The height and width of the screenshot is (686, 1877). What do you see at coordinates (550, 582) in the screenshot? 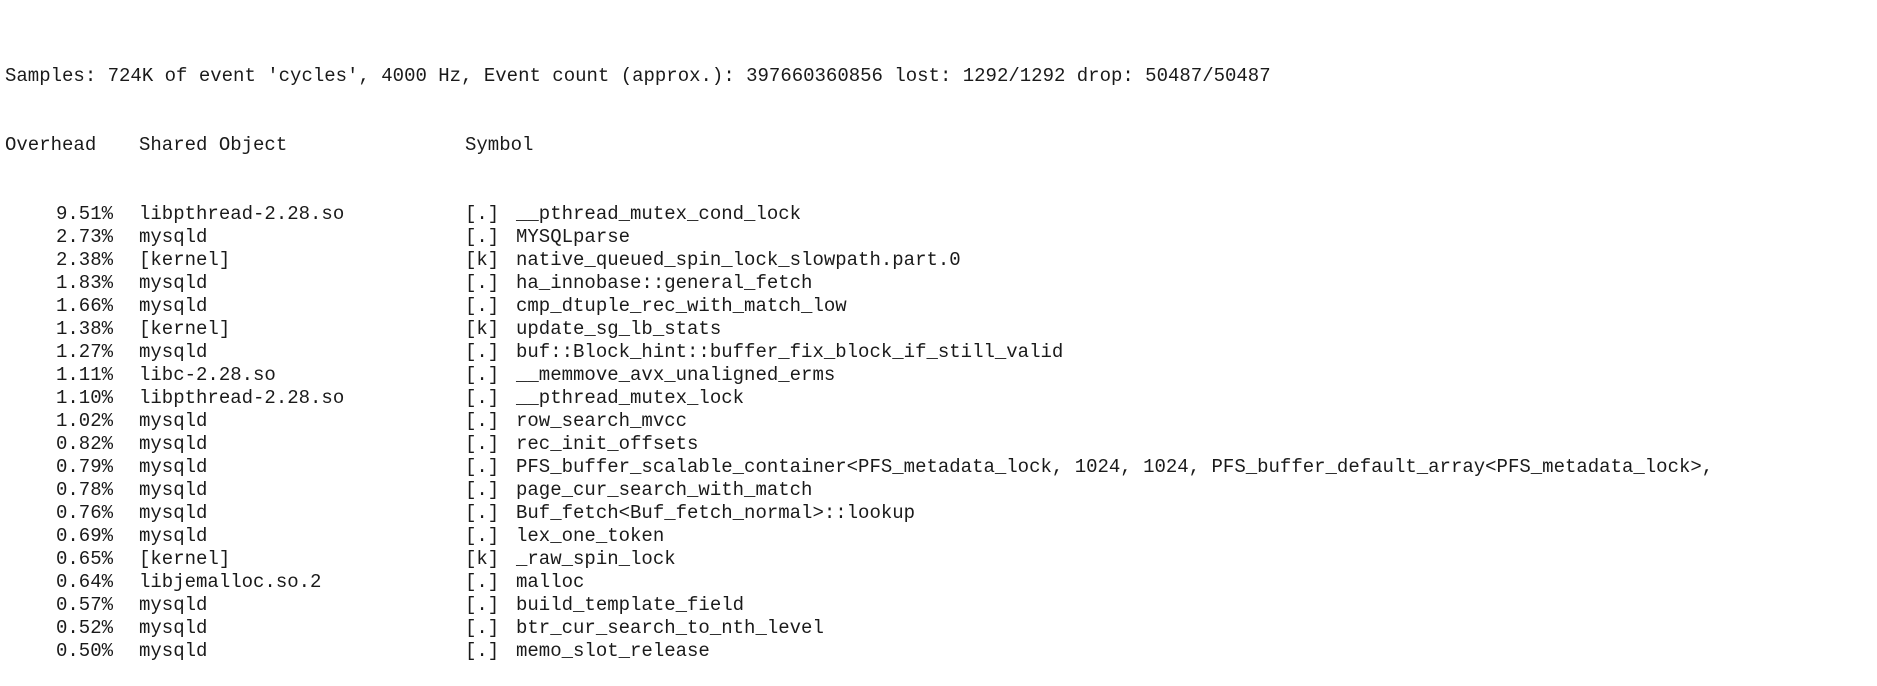
I see `symbol-name: malloc` at bounding box center [550, 582].